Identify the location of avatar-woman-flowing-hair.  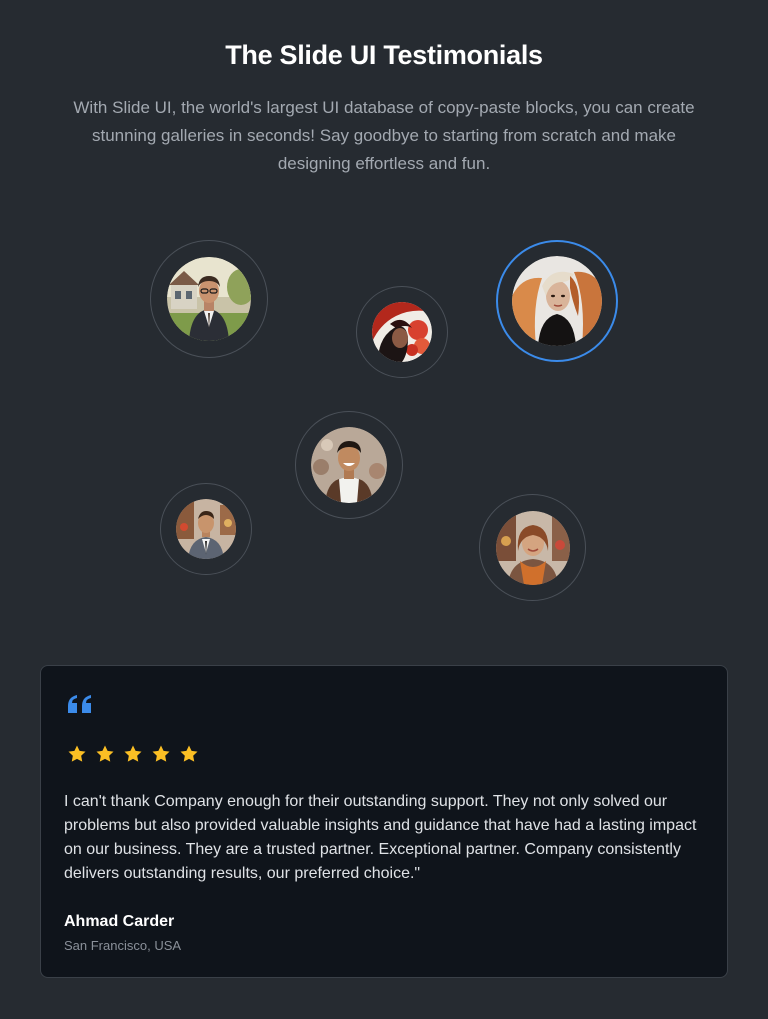
(557, 301).